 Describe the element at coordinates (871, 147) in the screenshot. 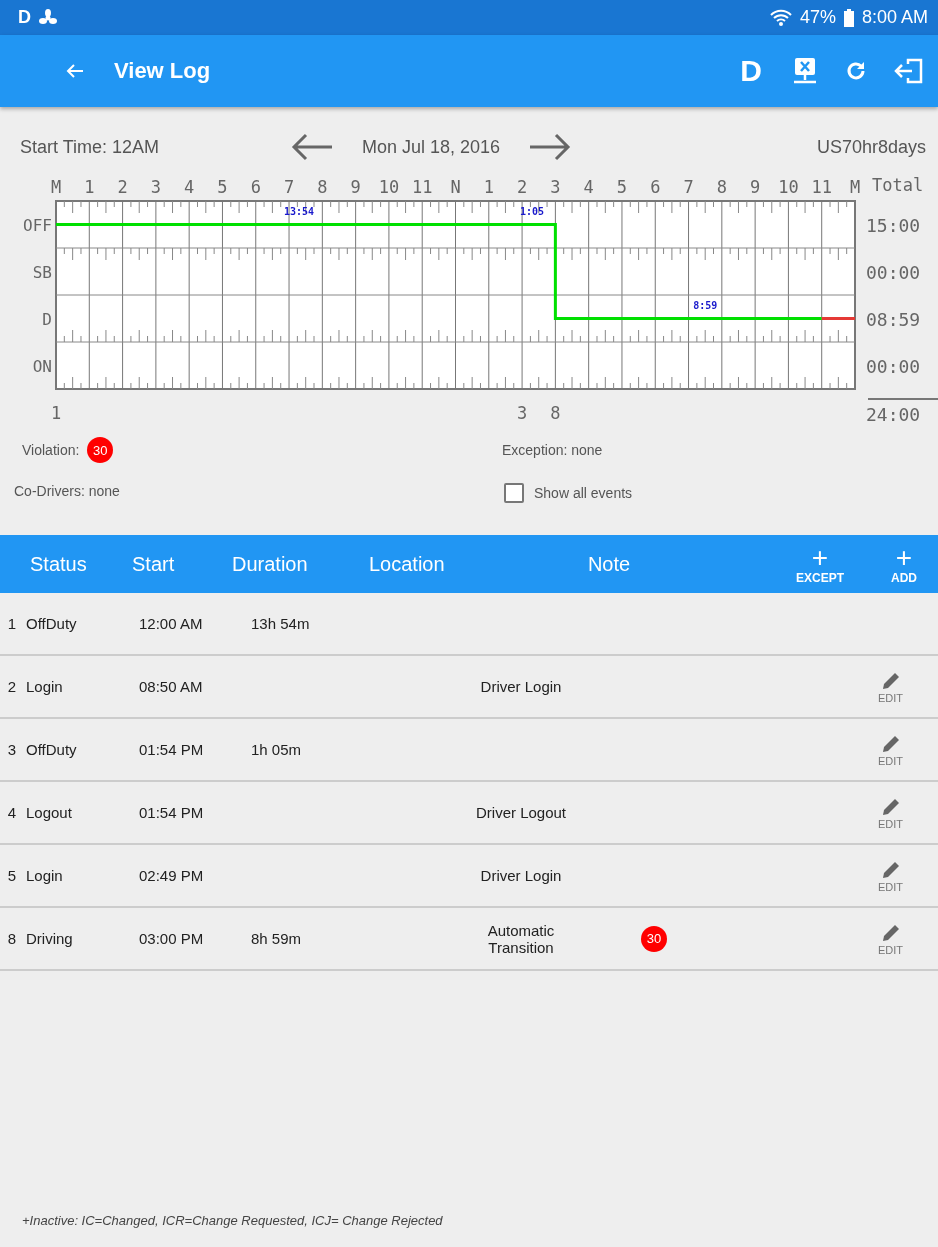

I see `ruleset-label: US70hr8days` at that location.